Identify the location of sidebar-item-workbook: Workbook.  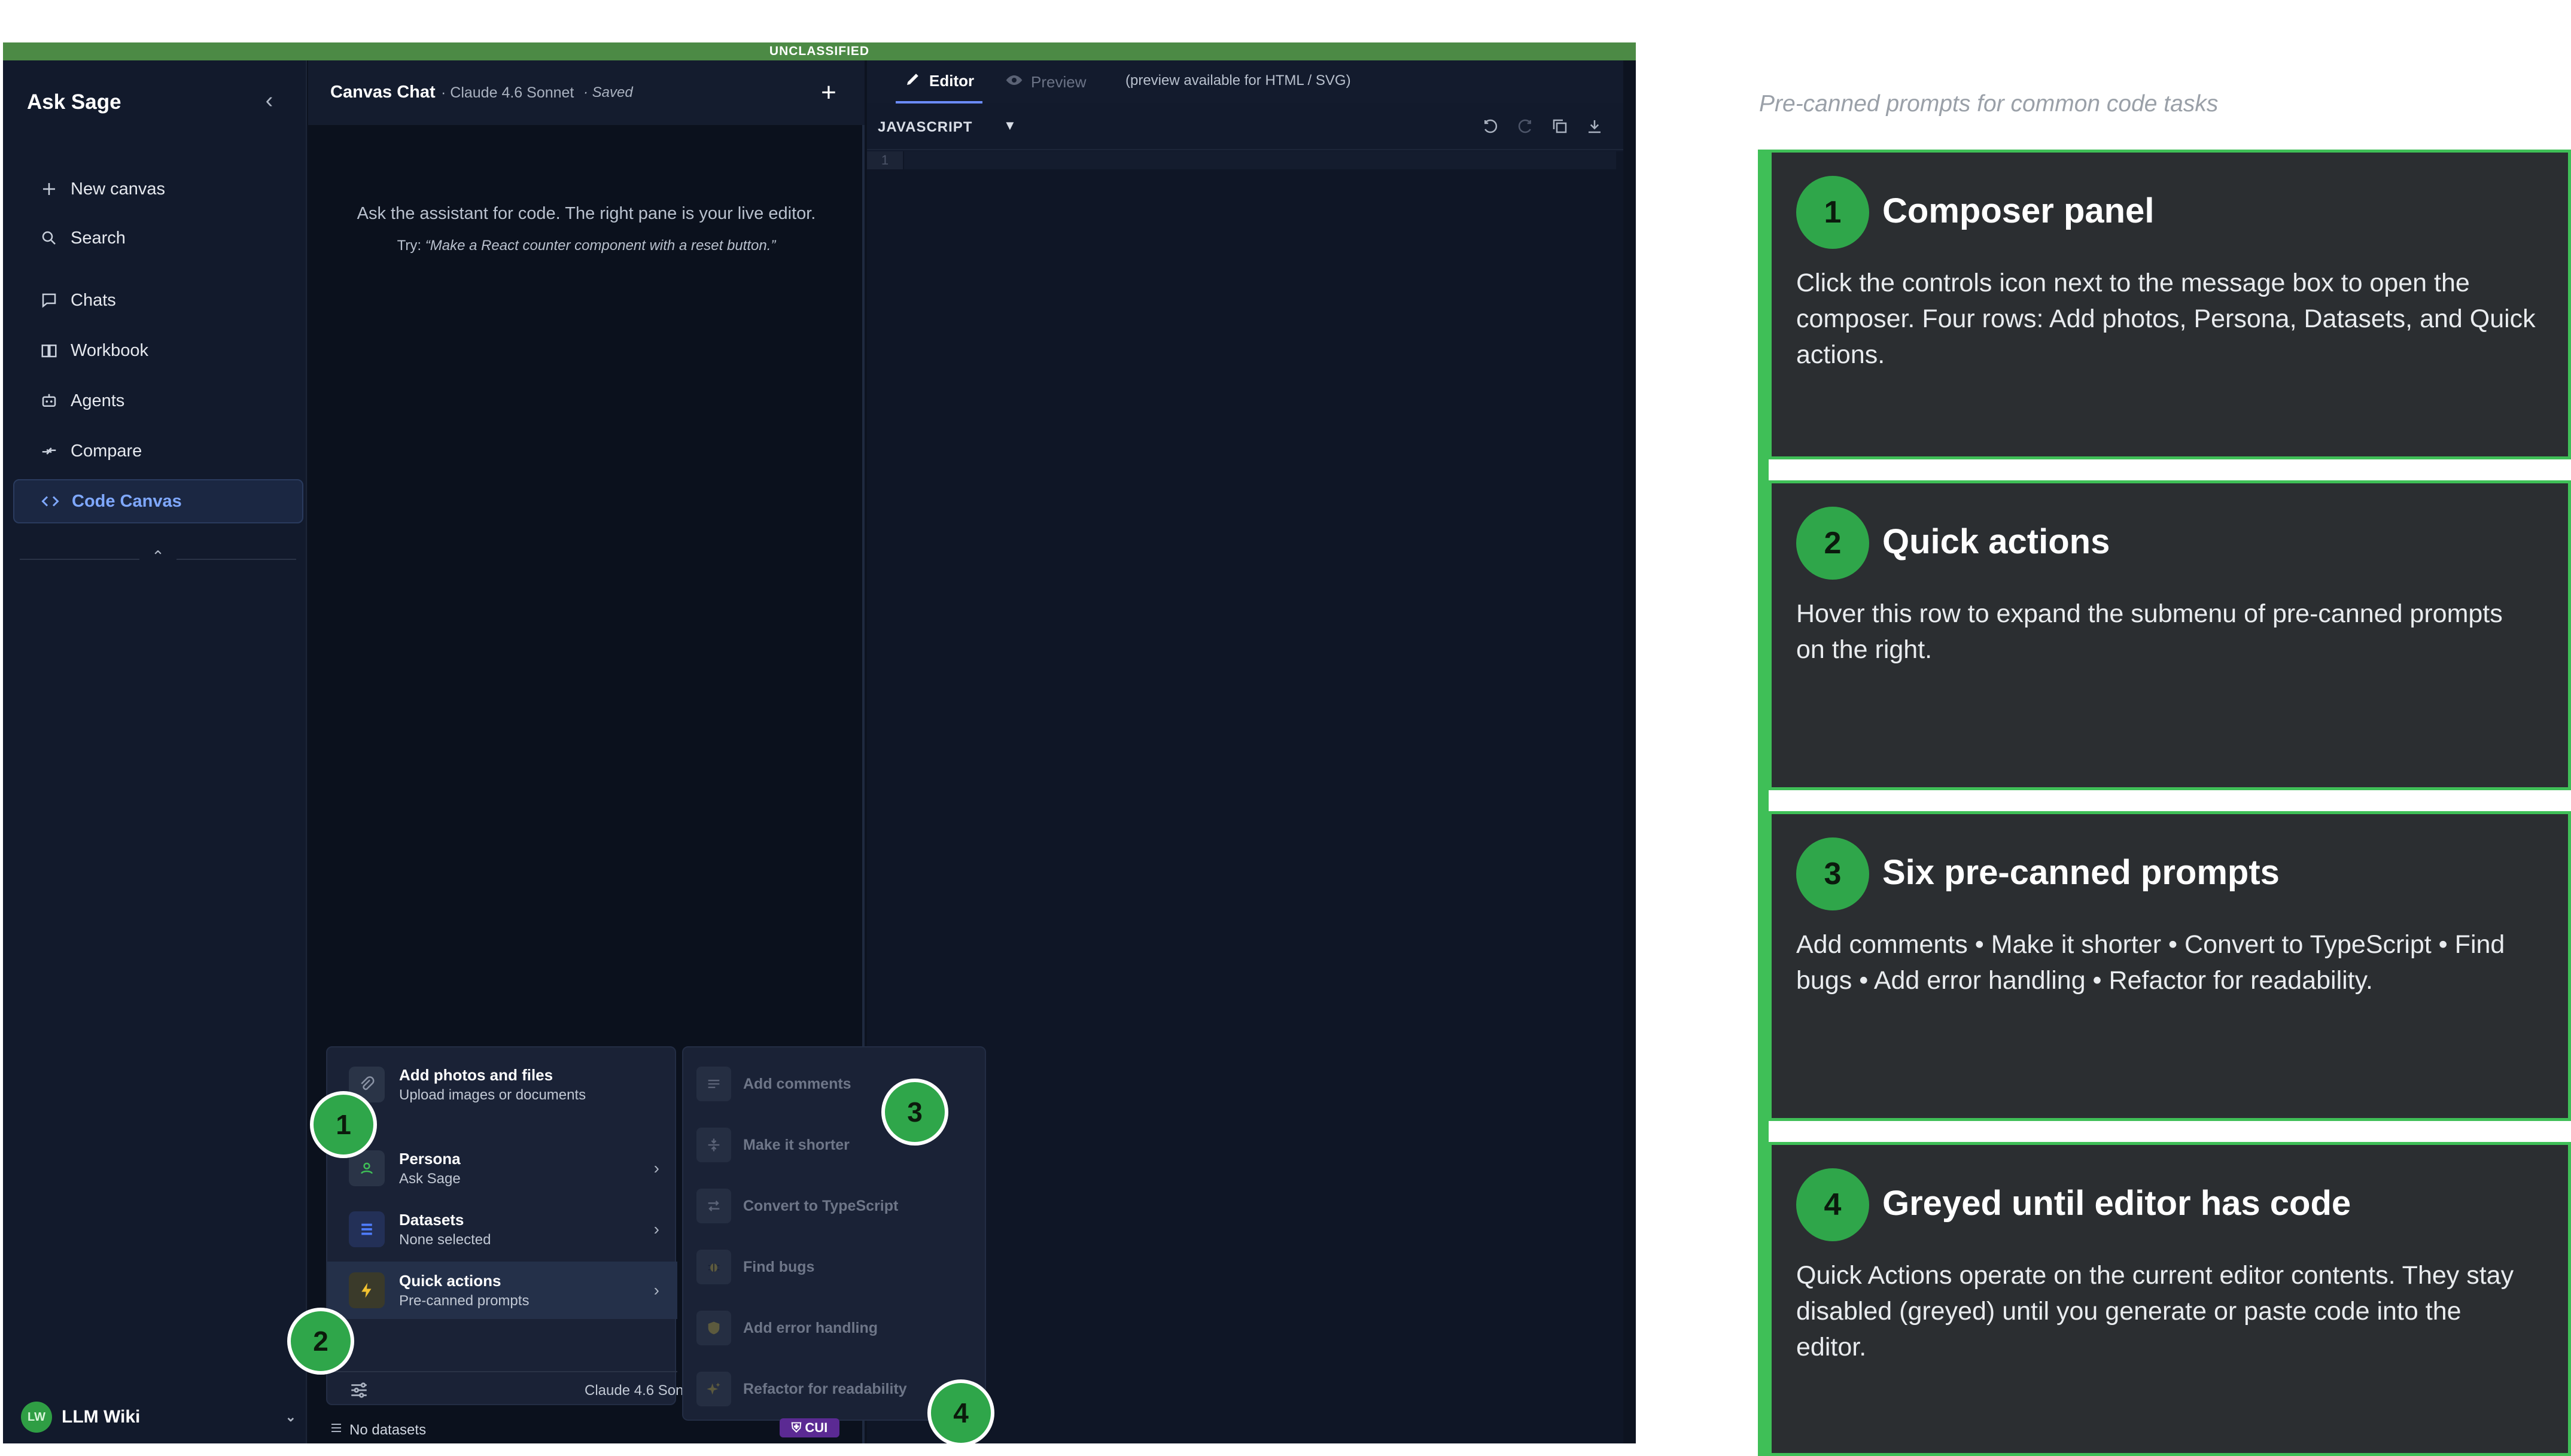
(158, 350).